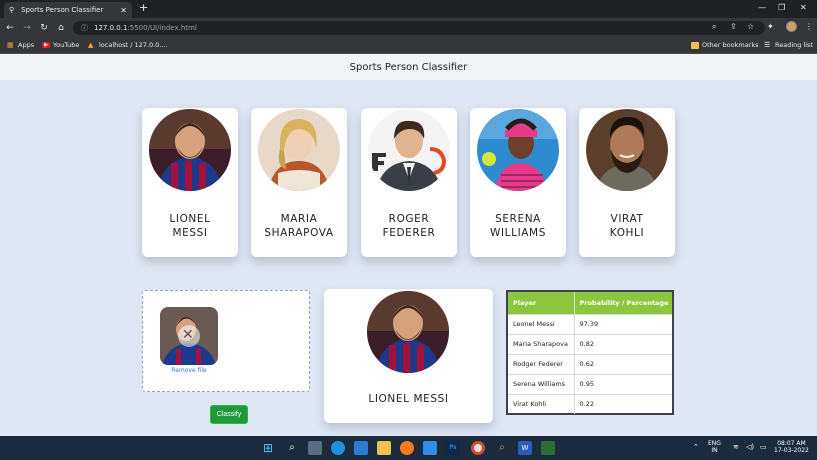 The height and width of the screenshot is (460, 817). What do you see at coordinates (299, 219) in the screenshot?
I see `player-name-line1: MARIA` at bounding box center [299, 219].